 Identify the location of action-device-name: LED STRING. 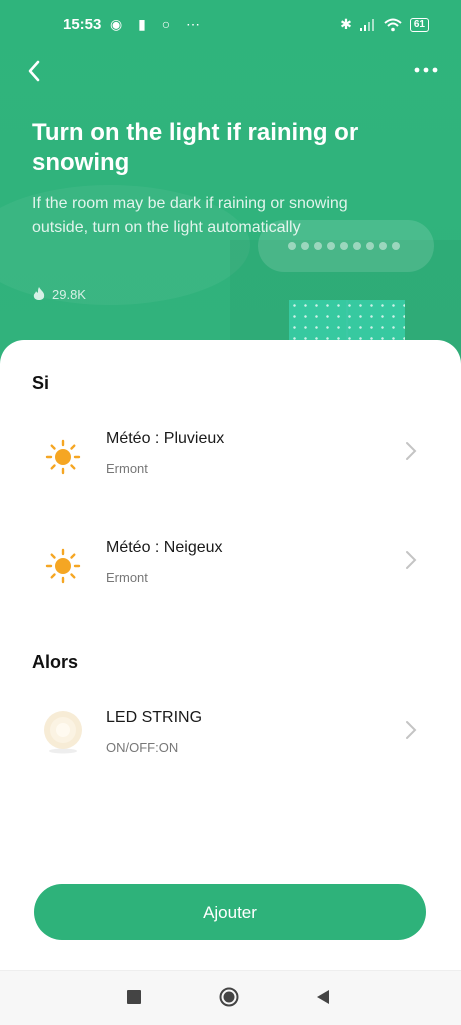
(154, 717).